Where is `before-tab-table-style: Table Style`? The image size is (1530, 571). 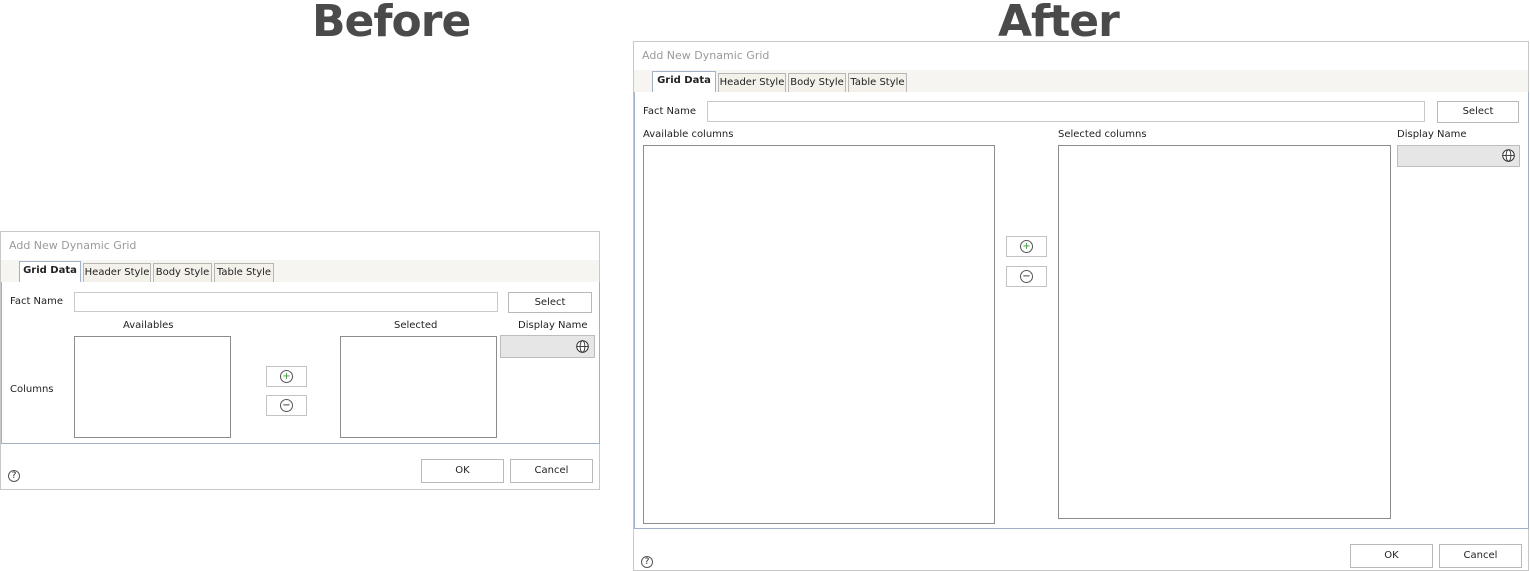 before-tab-table-style: Table Style is located at coordinates (244, 273).